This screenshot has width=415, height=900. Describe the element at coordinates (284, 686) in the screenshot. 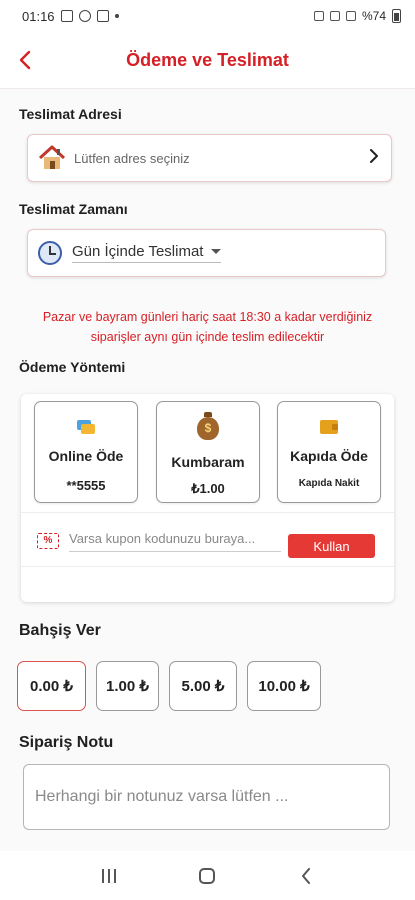

I see `tip-option-3: 10.00 ₺` at that location.